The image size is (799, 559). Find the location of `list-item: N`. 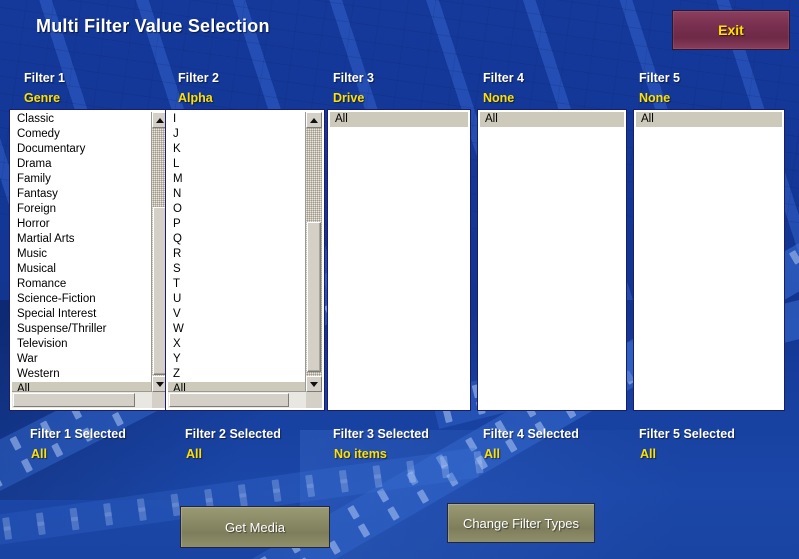

list-item: N is located at coordinates (236, 194).